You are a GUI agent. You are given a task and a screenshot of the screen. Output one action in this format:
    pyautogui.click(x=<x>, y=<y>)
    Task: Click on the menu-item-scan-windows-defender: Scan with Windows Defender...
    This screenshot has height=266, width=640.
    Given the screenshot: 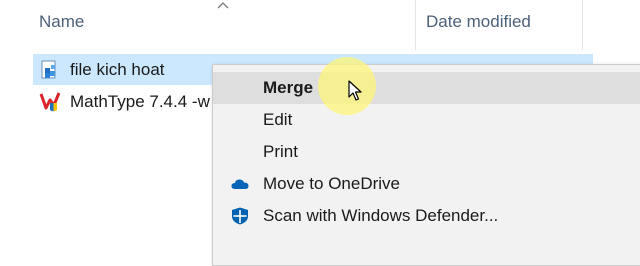 What is the action you would take?
    pyautogui.click(x=426, y=216)
    